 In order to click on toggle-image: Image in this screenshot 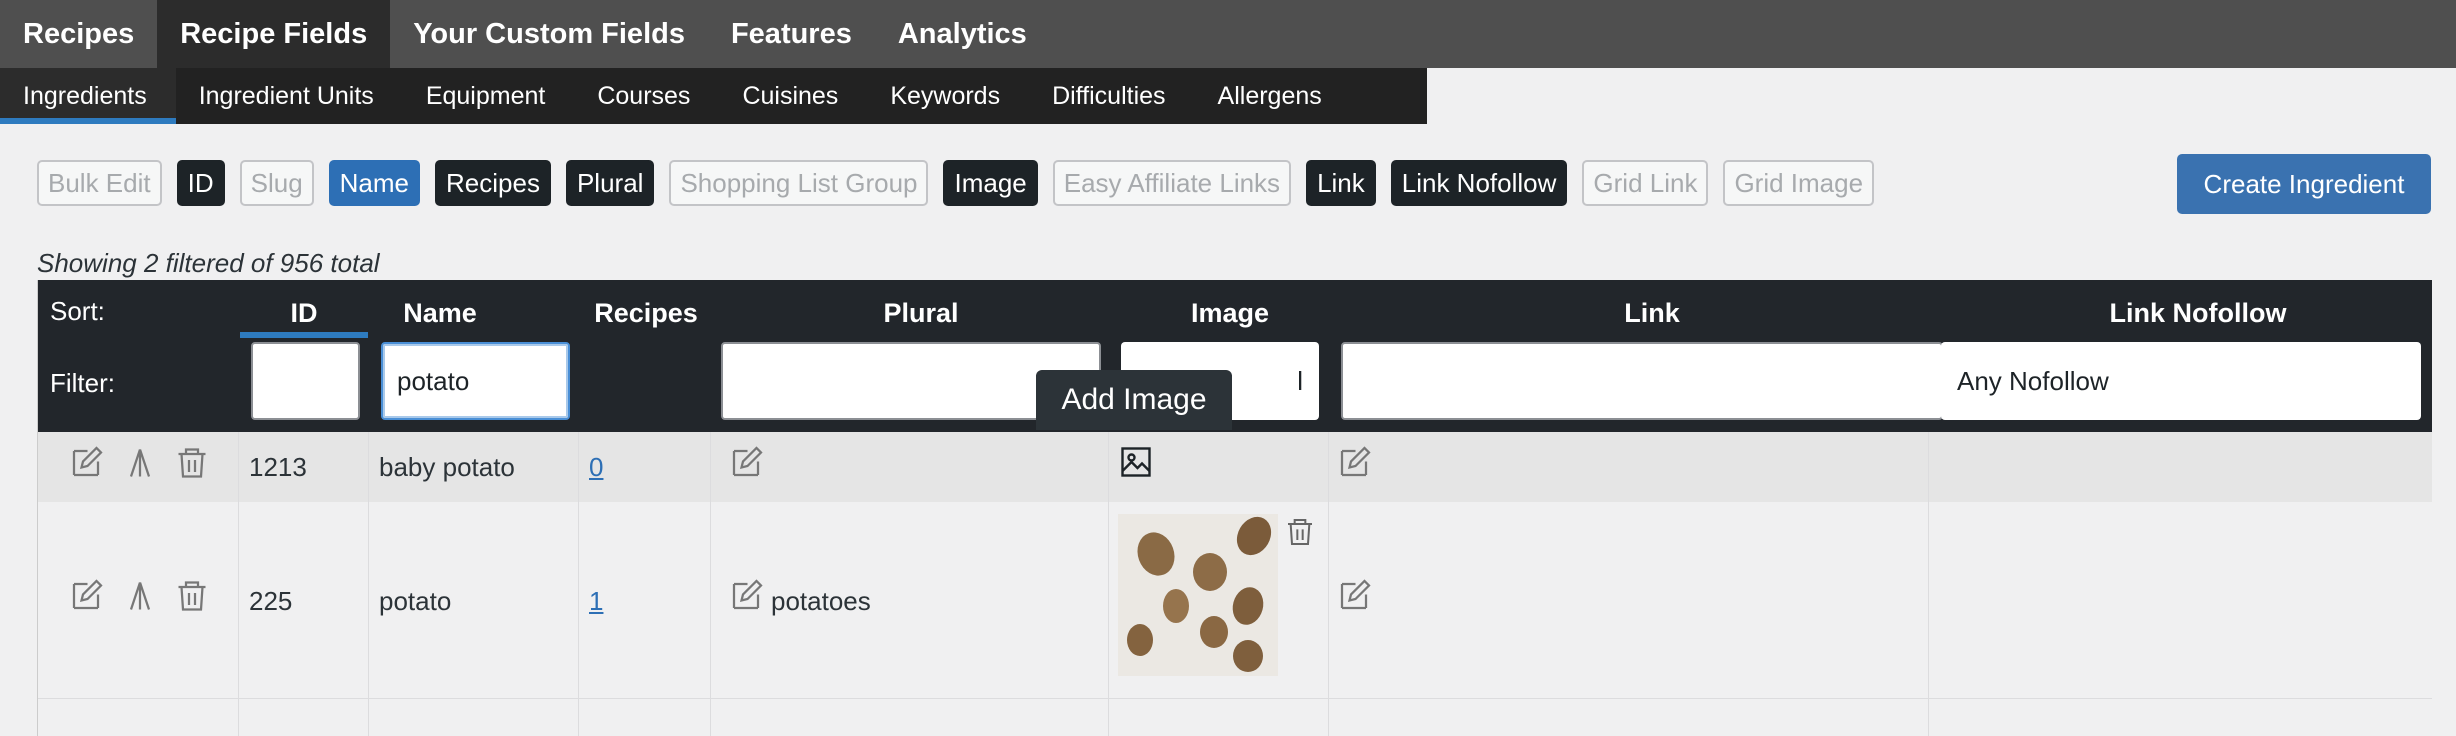, I will do `click(990, 183)`.